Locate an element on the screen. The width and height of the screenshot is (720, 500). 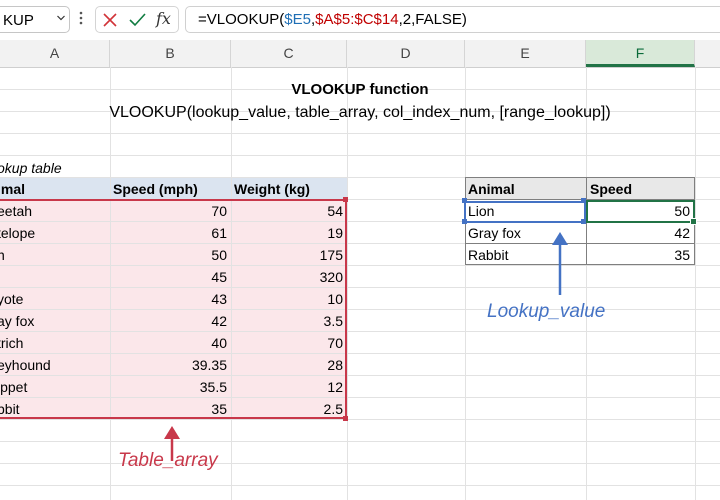
formula-text: =VLOOKUP($E5,$A$5:$C$14,2,FALSE) is located at coordinates (332, 19).